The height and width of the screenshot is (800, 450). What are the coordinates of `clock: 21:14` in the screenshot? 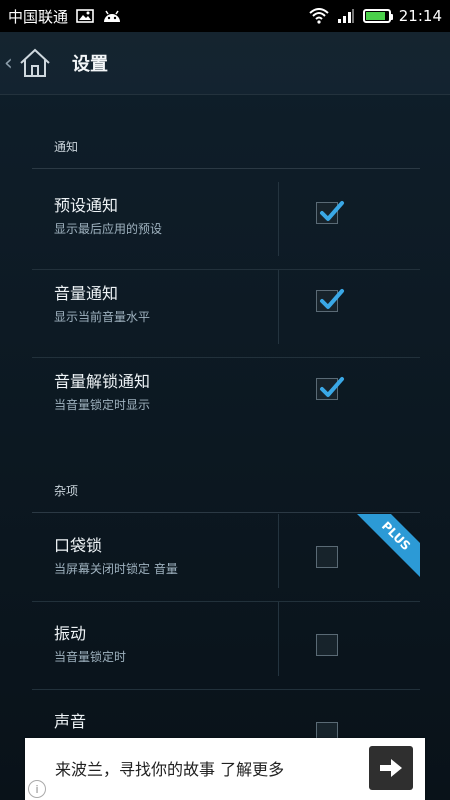 It's located at (420, 16).